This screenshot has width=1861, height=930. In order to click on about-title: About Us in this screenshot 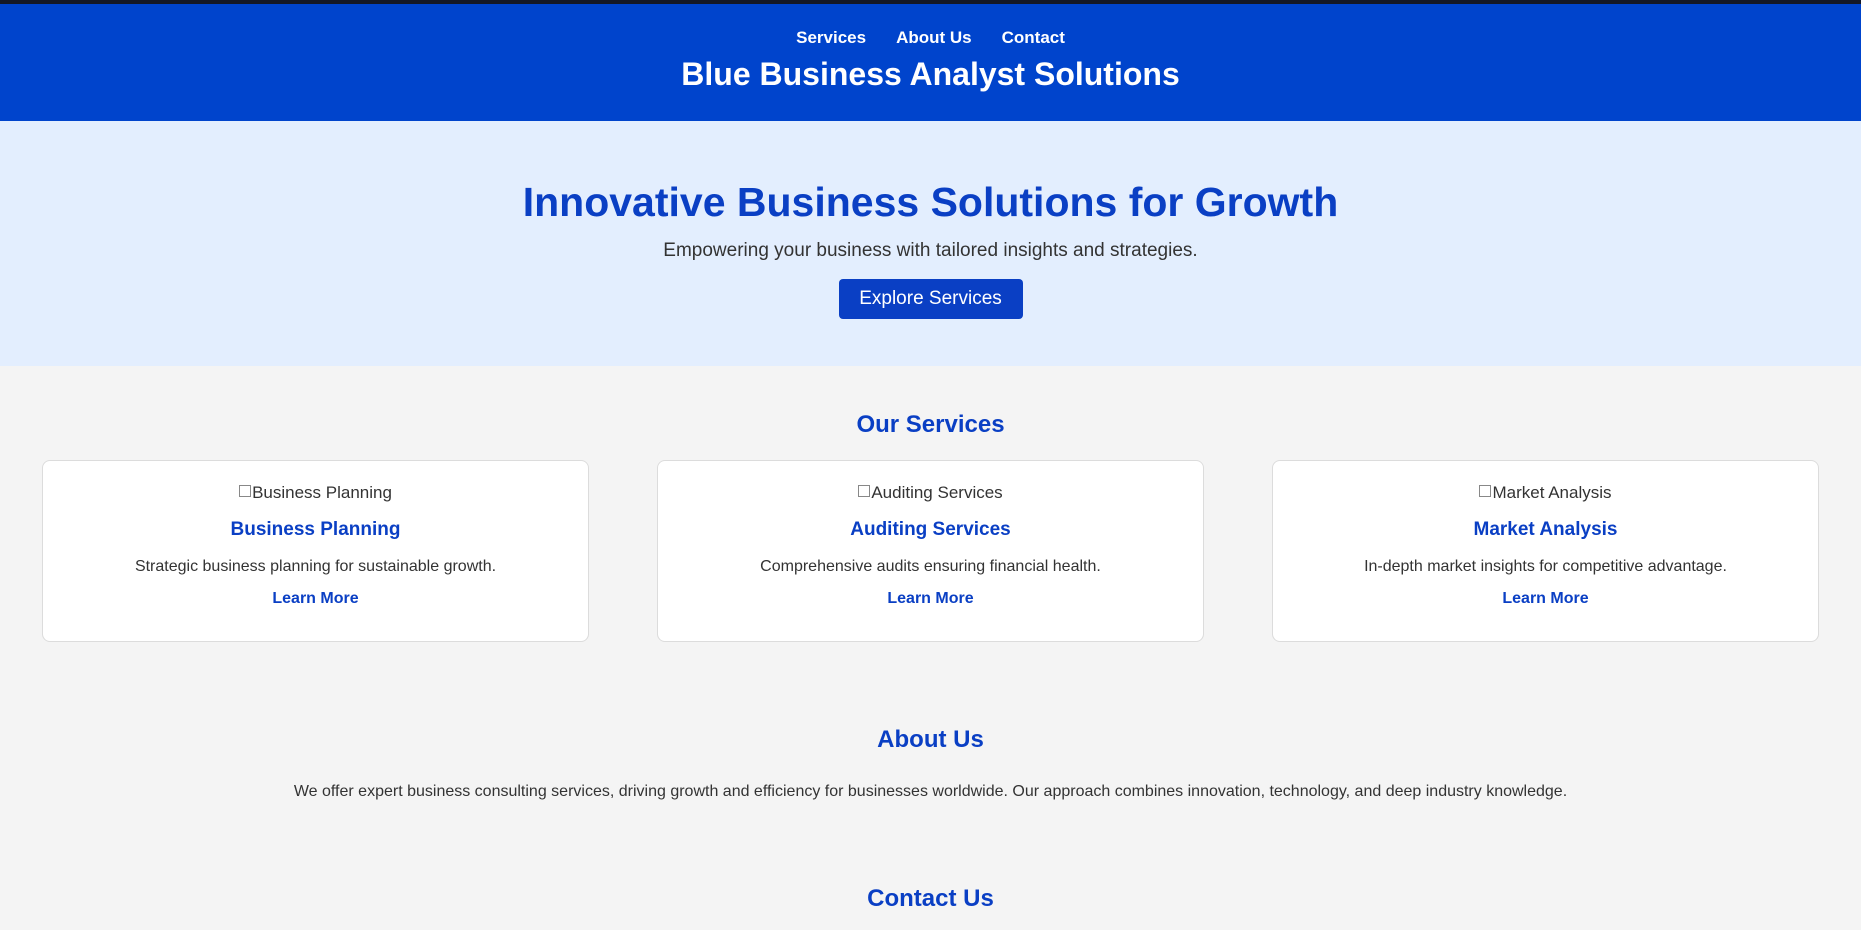, I will do `click(930, 739)`.